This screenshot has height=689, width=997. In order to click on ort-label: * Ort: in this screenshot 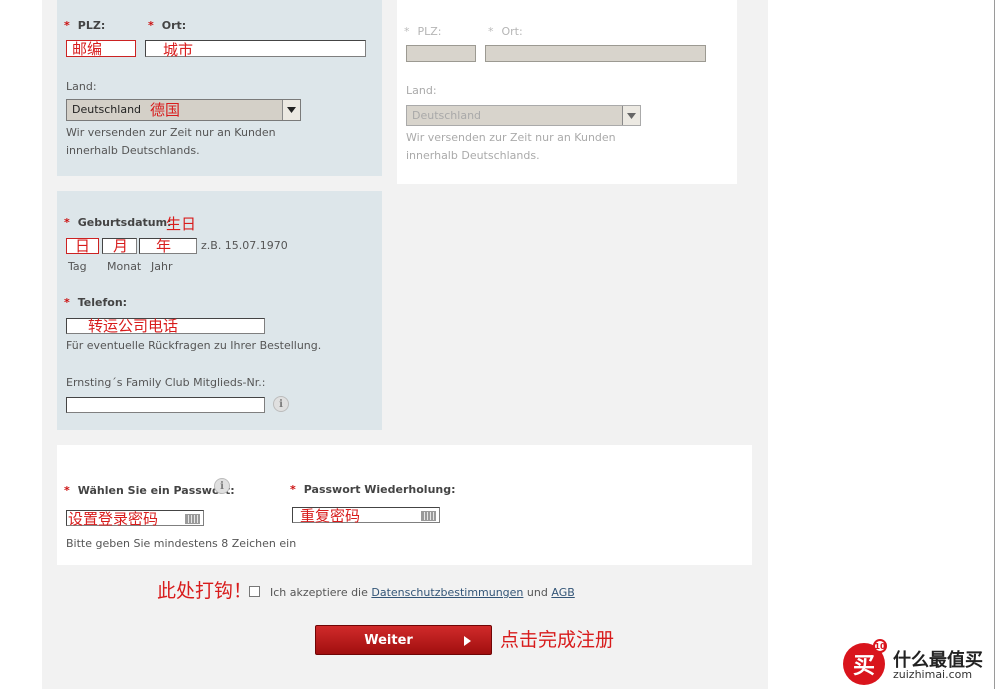, I will do `click(167, 25)`.